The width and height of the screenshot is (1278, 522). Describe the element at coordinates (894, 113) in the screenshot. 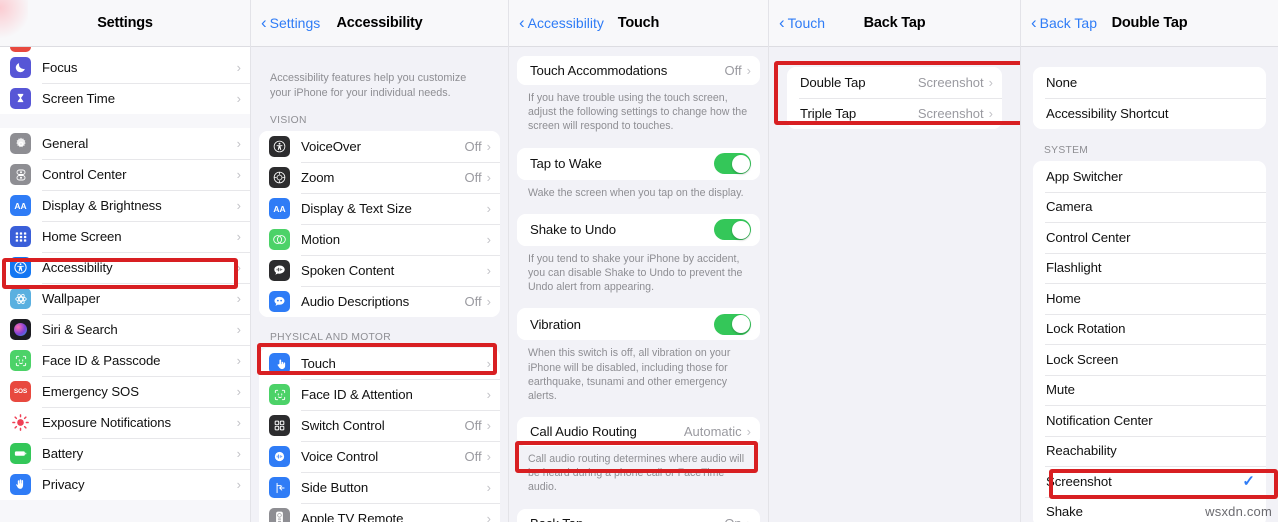

I see `list-item-triple-tap: Triple Tap Screenshot ›` at that location.